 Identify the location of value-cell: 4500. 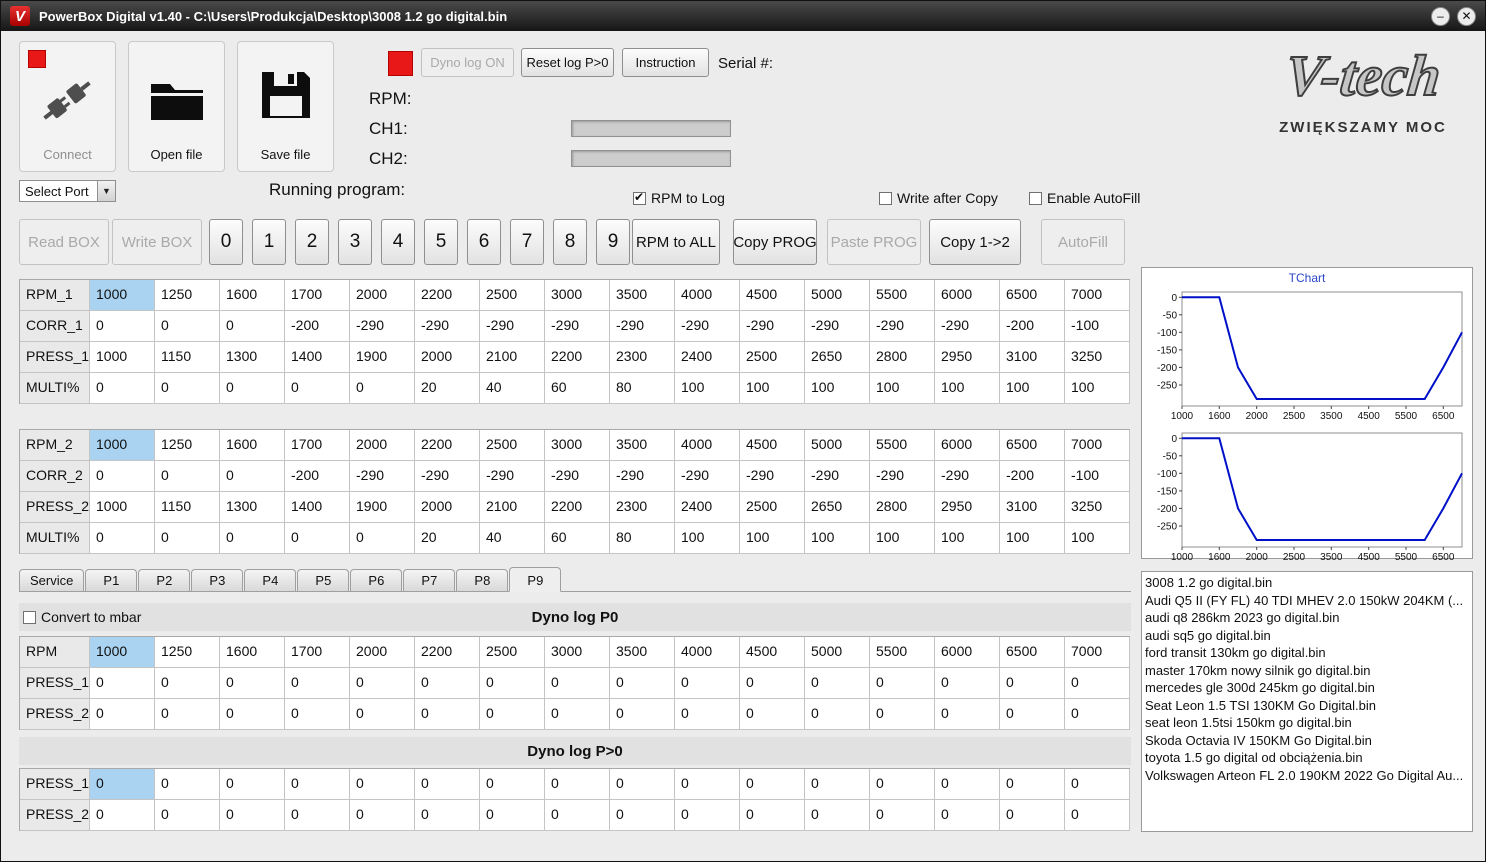
(772, 295).